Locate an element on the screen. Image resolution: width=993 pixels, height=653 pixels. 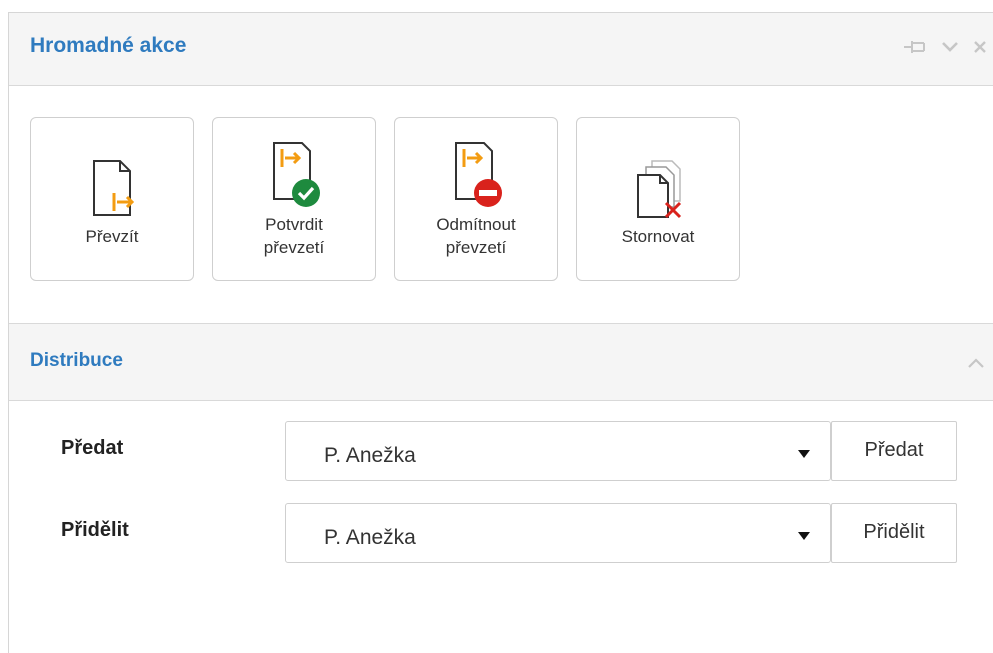
close-icon is located at coordinates (980, 47).